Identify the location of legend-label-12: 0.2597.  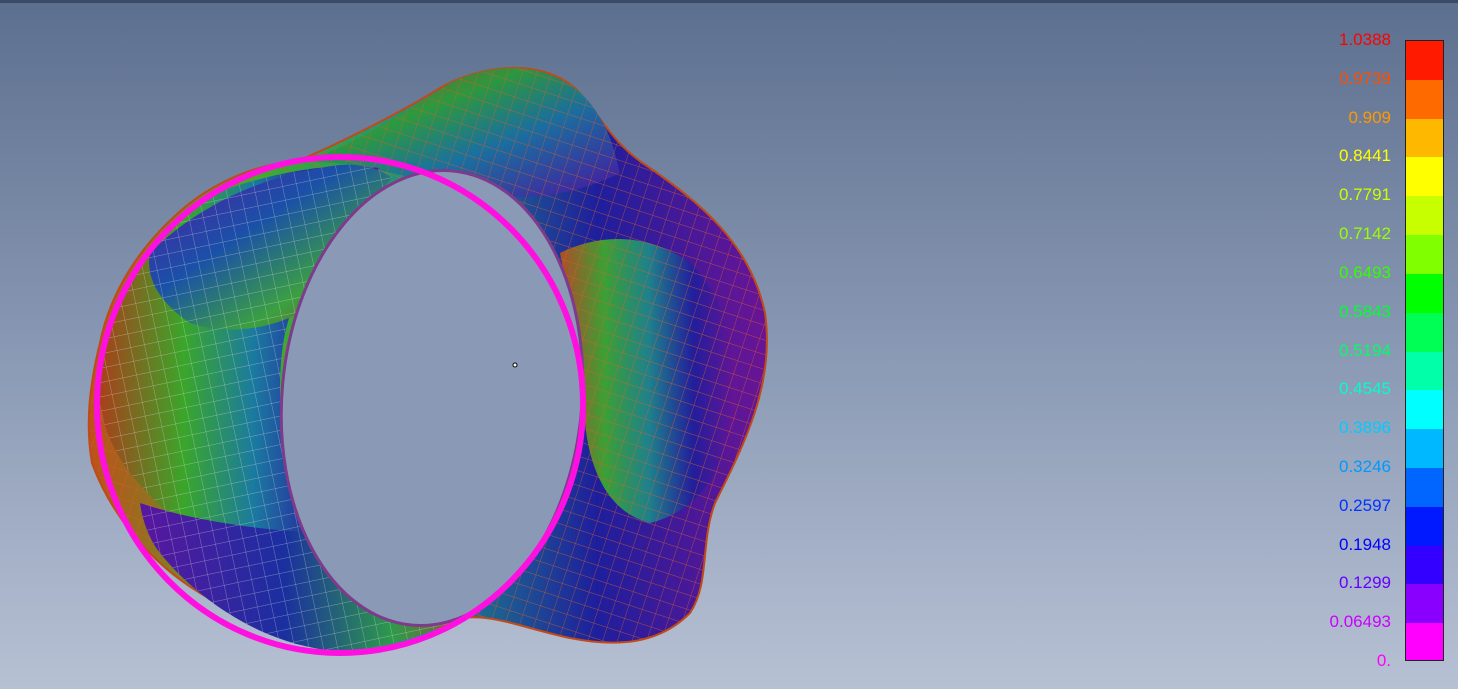
(1365, 505).